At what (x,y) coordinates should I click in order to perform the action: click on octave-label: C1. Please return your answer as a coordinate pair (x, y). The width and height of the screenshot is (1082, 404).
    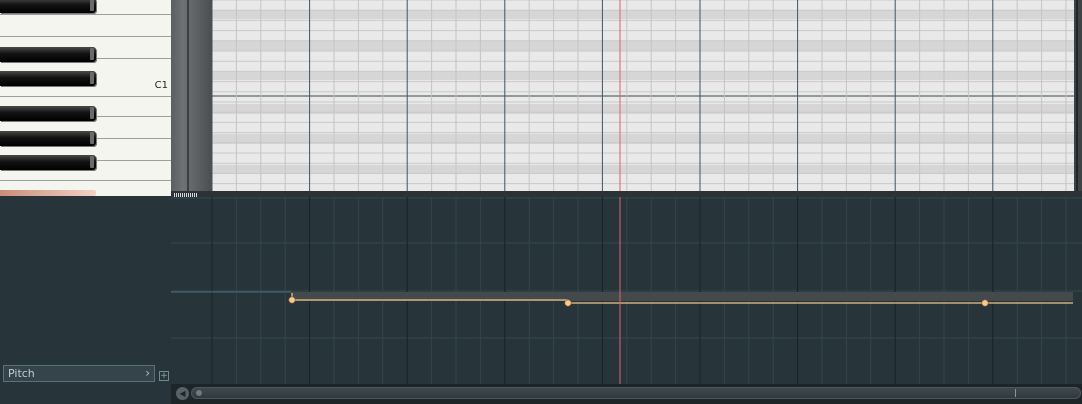
    Looking at the image, I should click on (161, 85).